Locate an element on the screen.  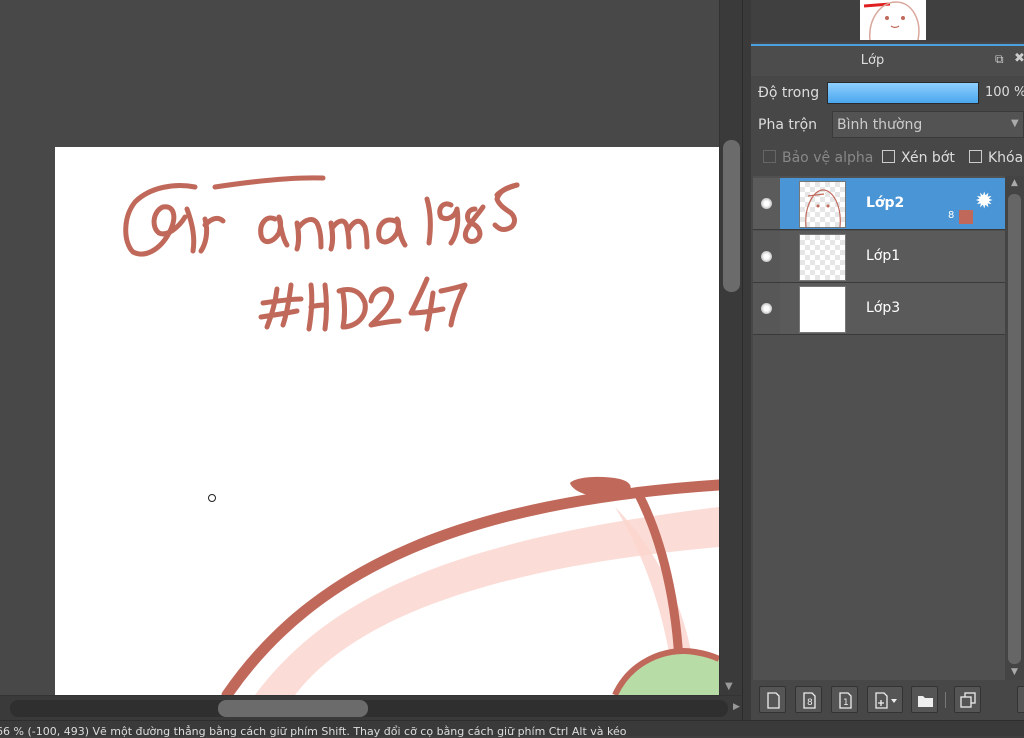
handwritten-signature is located at coordinates (321, 253).